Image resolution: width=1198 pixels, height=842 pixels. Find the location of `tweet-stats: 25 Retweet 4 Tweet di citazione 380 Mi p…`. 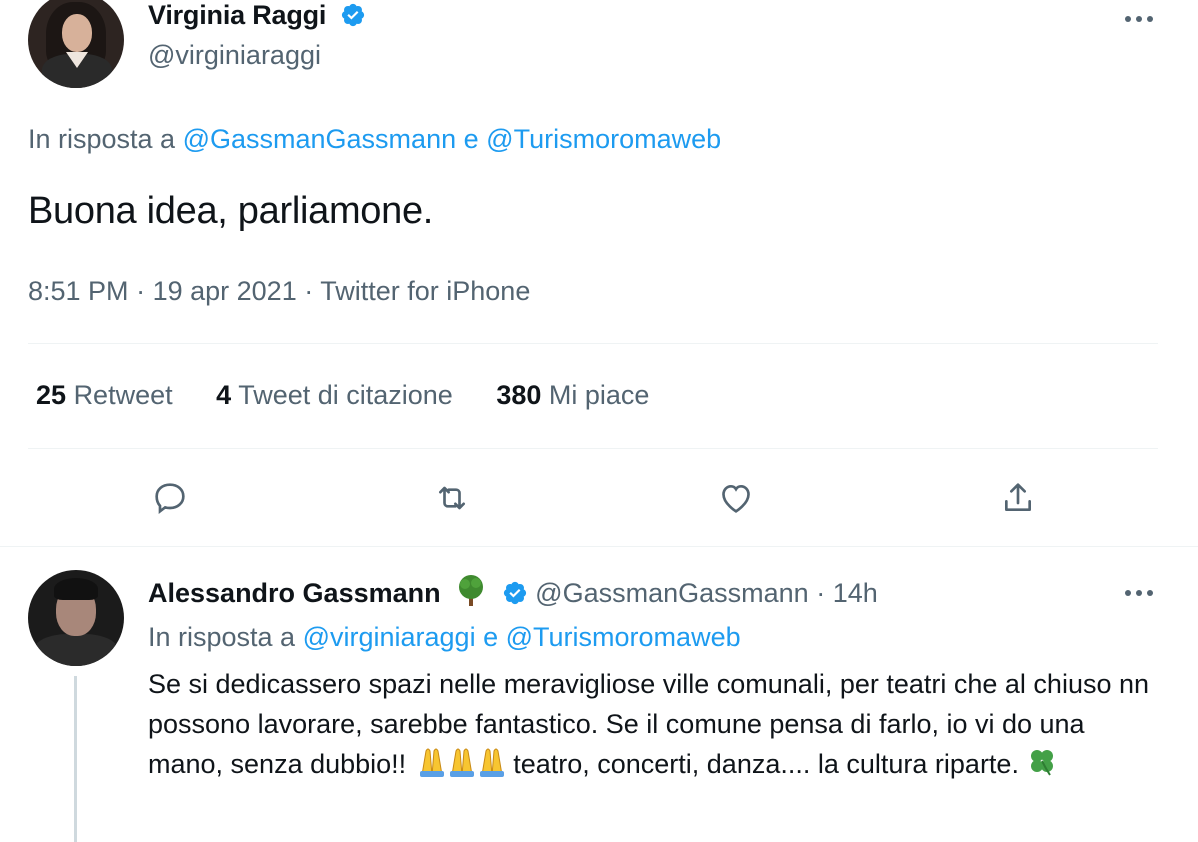

tweet-stats: 25 Retweet 4 Tweet di citazione 380 Mi p… is located at coordinates (360, 395).